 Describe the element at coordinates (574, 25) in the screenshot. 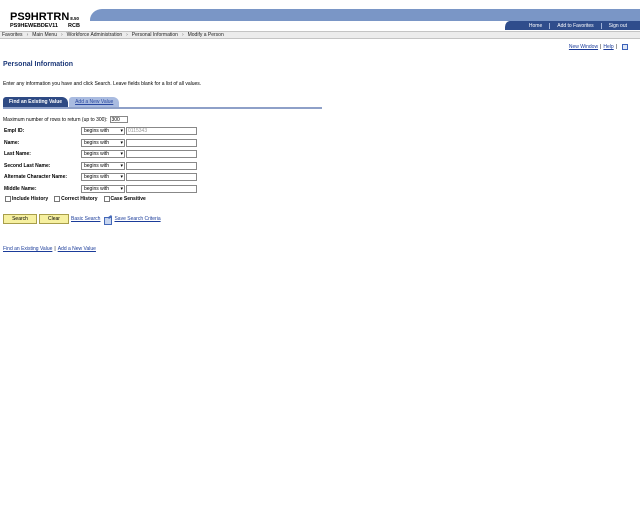

I see `add-to-favorites-link: Add to Favorites` at that location.